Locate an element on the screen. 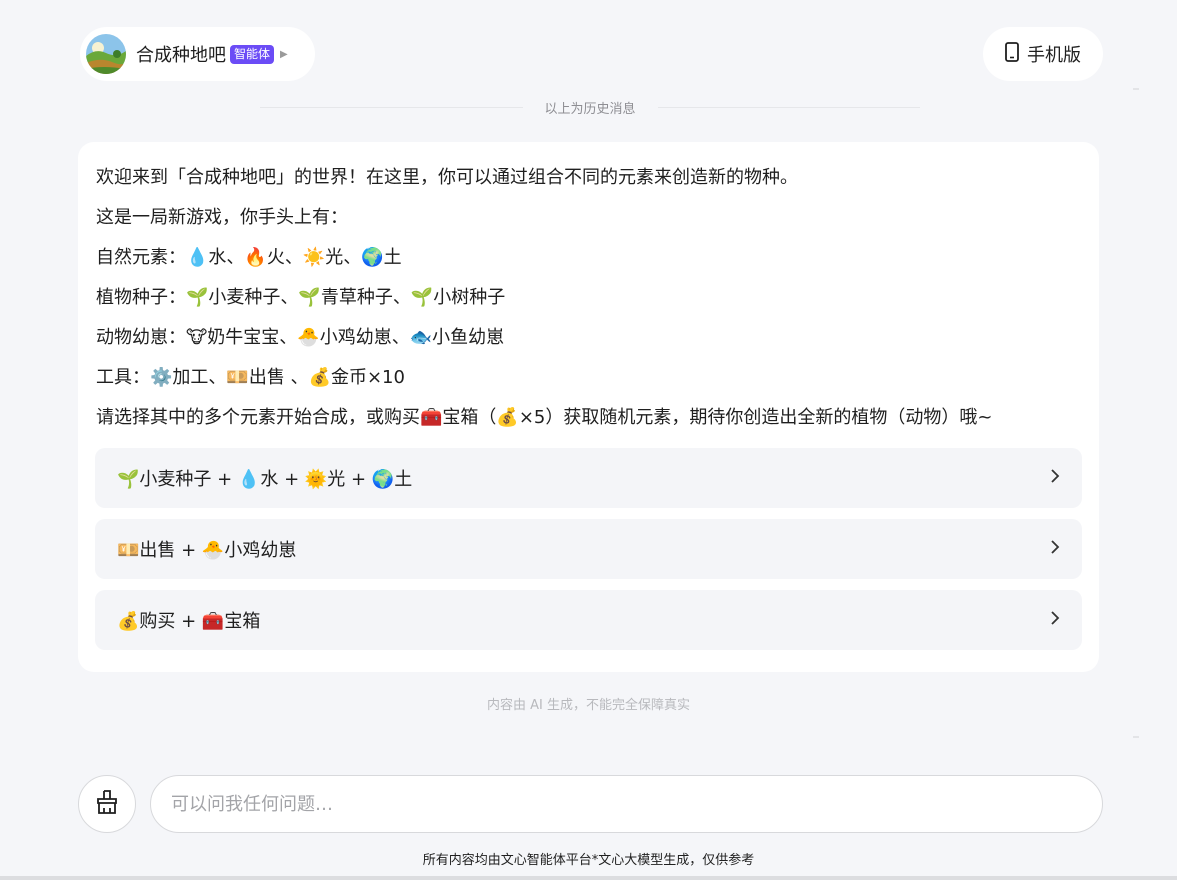 The height and width of the screenshot is (880, 1177). suggestion-text: 💰购买 + 🧰宝箱 is located at coordinates (189, 621).